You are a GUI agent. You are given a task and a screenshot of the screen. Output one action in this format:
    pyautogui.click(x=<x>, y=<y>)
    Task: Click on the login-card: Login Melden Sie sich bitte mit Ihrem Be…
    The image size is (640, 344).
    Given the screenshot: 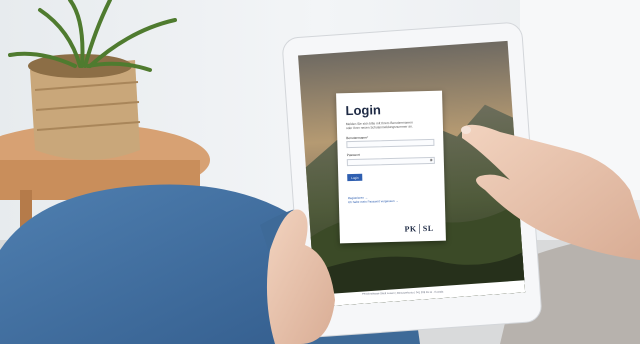 What is the action you would take?
    pyautogui.click(x=391, y=167)
    